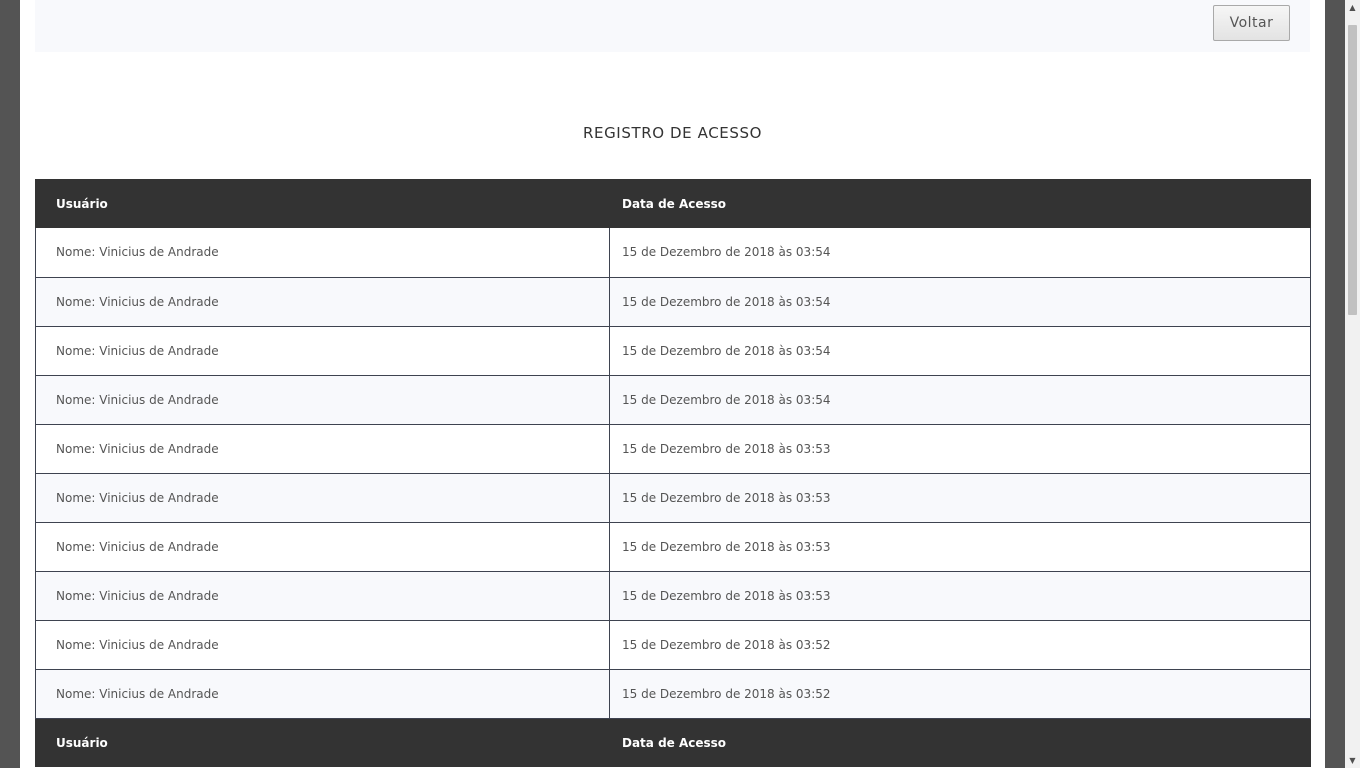 This screenshot has height=768, width=1360. What do you see at coordinates (322, 742) in the screenshot?
I see `footer-header-user: Usuário` at bounding box center [322, 742].